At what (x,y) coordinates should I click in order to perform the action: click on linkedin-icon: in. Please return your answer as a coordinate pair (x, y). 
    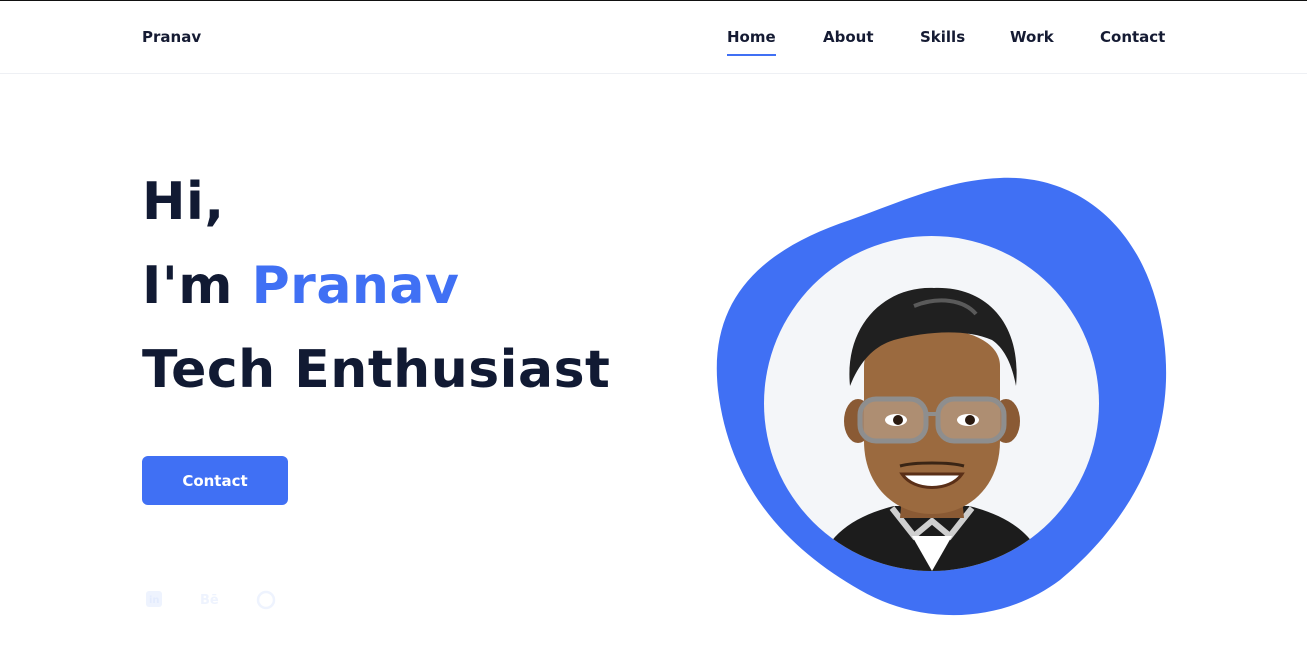
    Looking at the image, I should click on (154, 601).